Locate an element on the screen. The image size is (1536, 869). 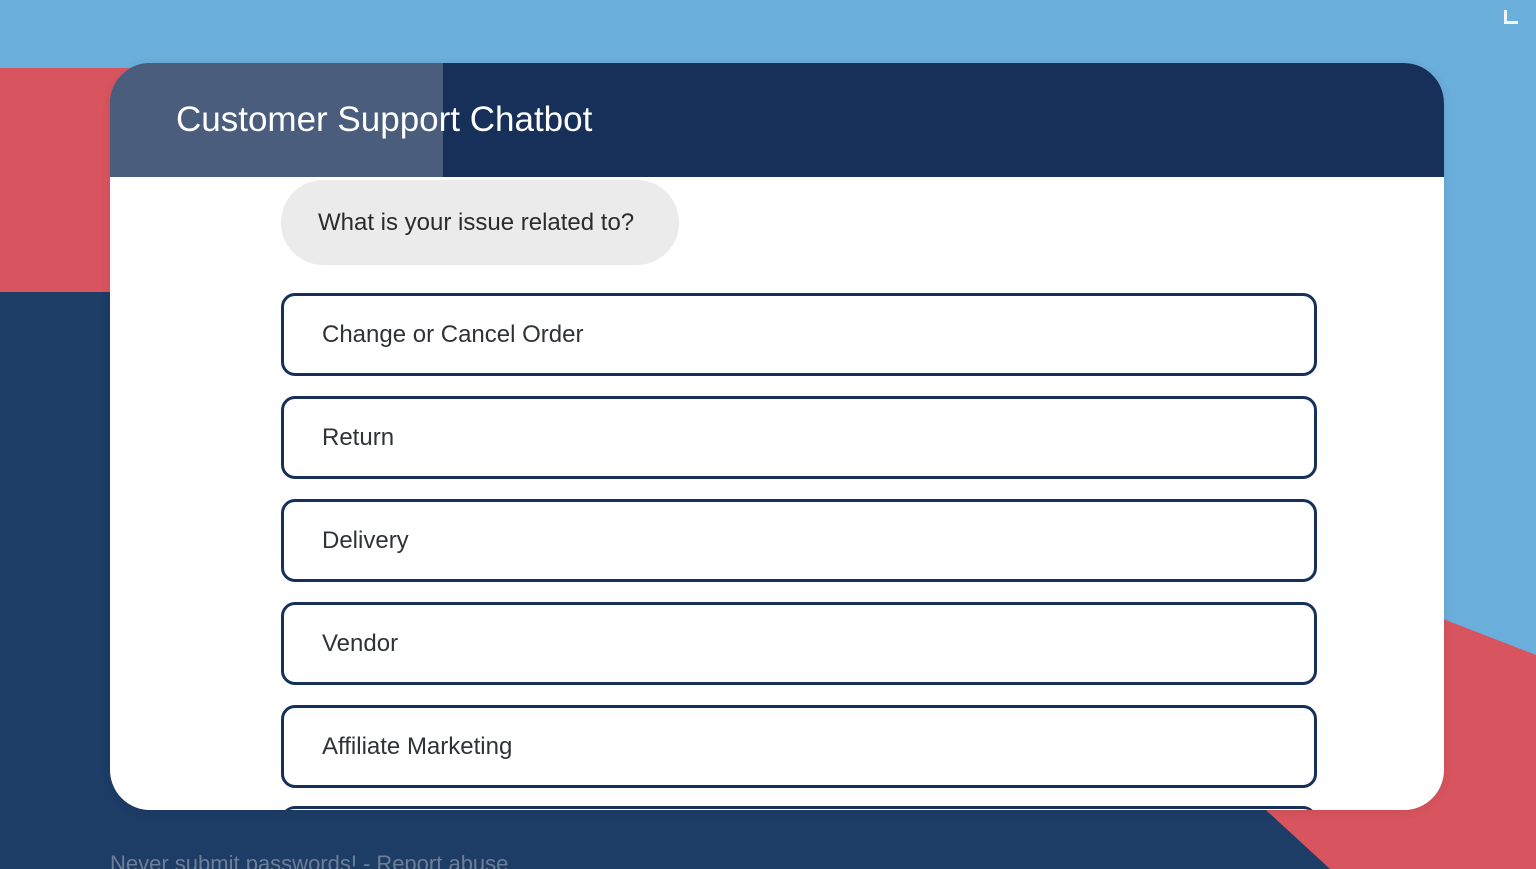
bot-message-bubble: What is your issue related to? is located at coordinates (480, 222).